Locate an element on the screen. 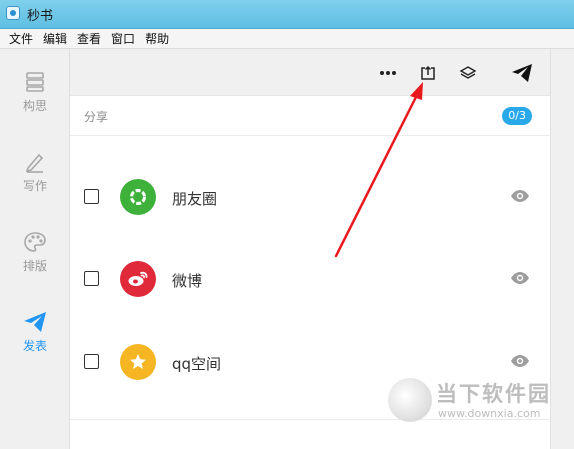 The image size is (574, 449). menu-file: 文件 is located at coordinates (21, 38).